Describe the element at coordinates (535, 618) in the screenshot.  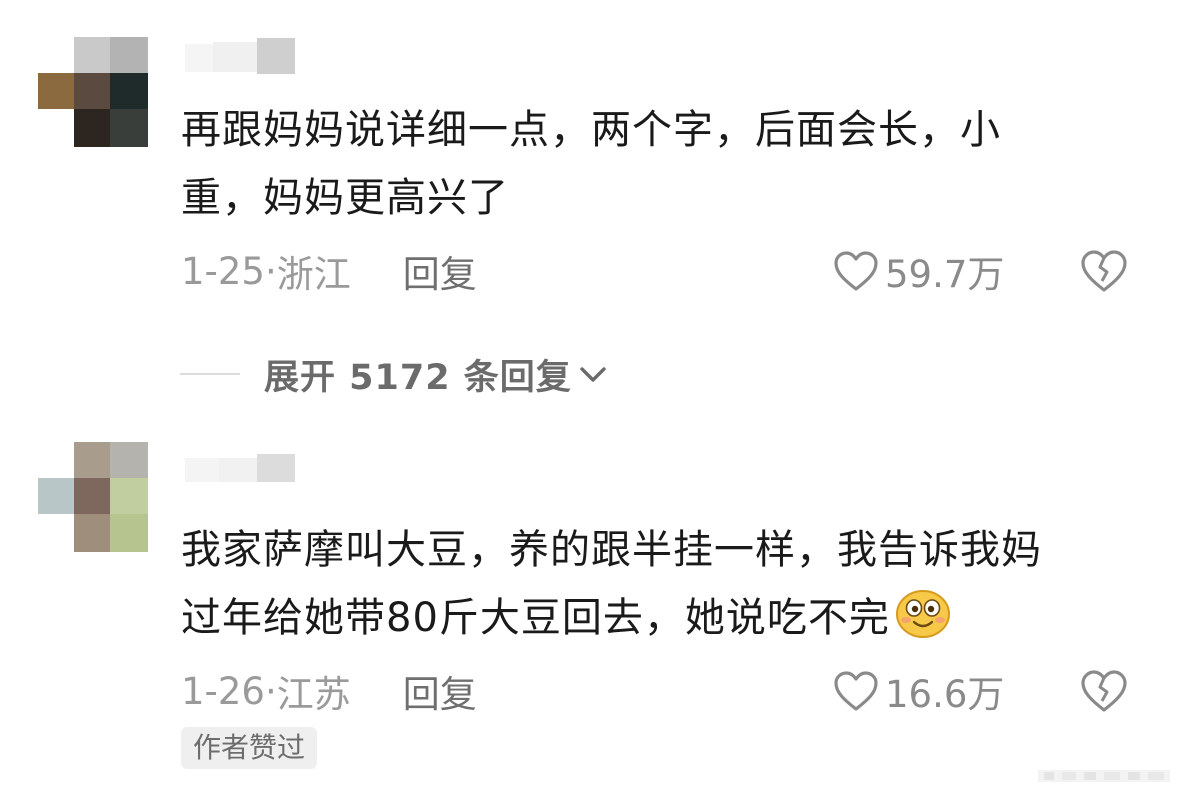
I see `comment-text-segment: 过年给她带80斤大豆回去，她说吃不完` at that location.